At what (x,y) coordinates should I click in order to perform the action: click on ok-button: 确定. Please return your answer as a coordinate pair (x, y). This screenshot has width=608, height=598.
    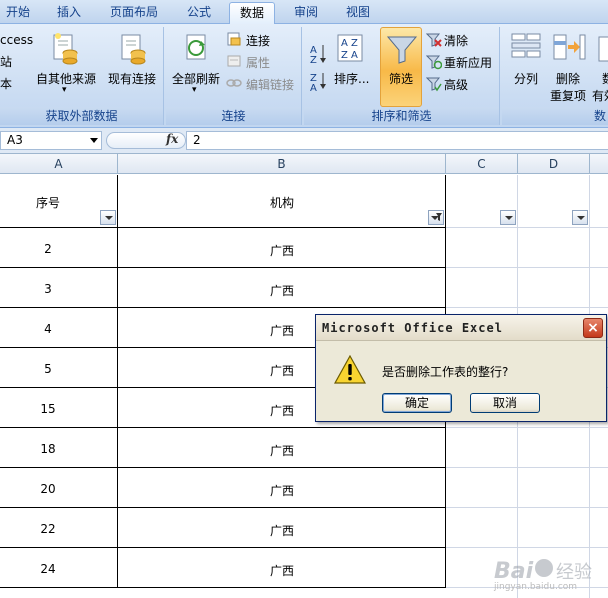
    Looking at the image, I should click on (417, 403).